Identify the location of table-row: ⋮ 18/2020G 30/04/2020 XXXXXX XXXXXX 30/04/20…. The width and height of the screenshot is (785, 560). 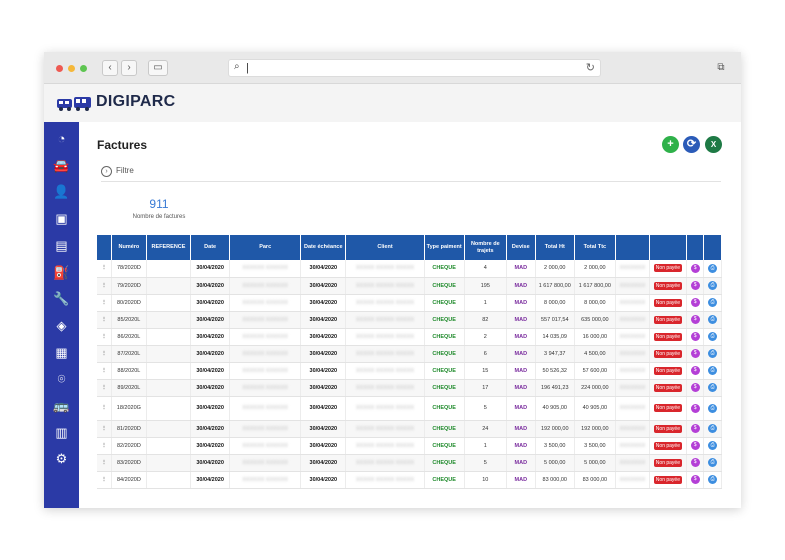
(409, 408).